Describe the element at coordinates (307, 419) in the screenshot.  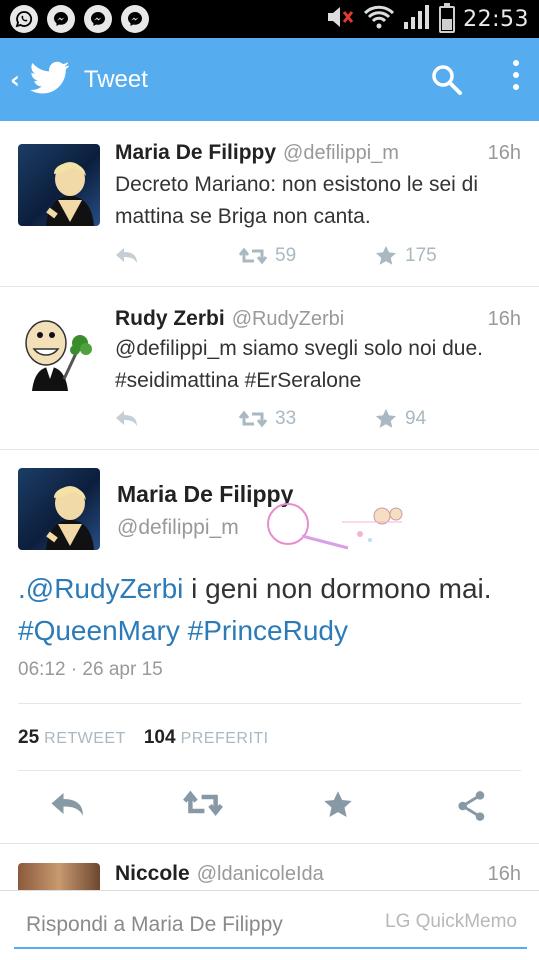
I see `retweet-button: 33` at that location.